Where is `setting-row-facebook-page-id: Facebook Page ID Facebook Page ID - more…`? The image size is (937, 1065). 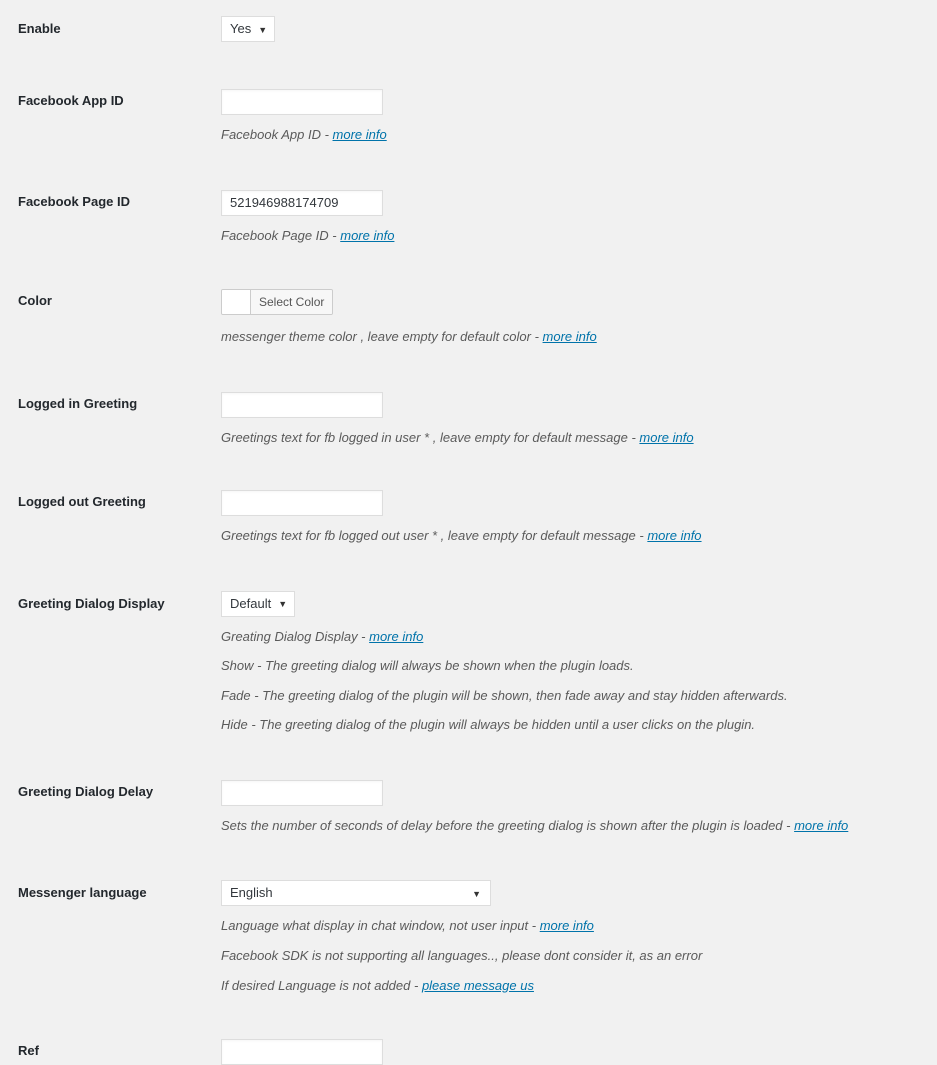
setting-row-facebook-page-id: Facebook Page ID Facebook Page ID - more… is located at coordinates (468, 194).